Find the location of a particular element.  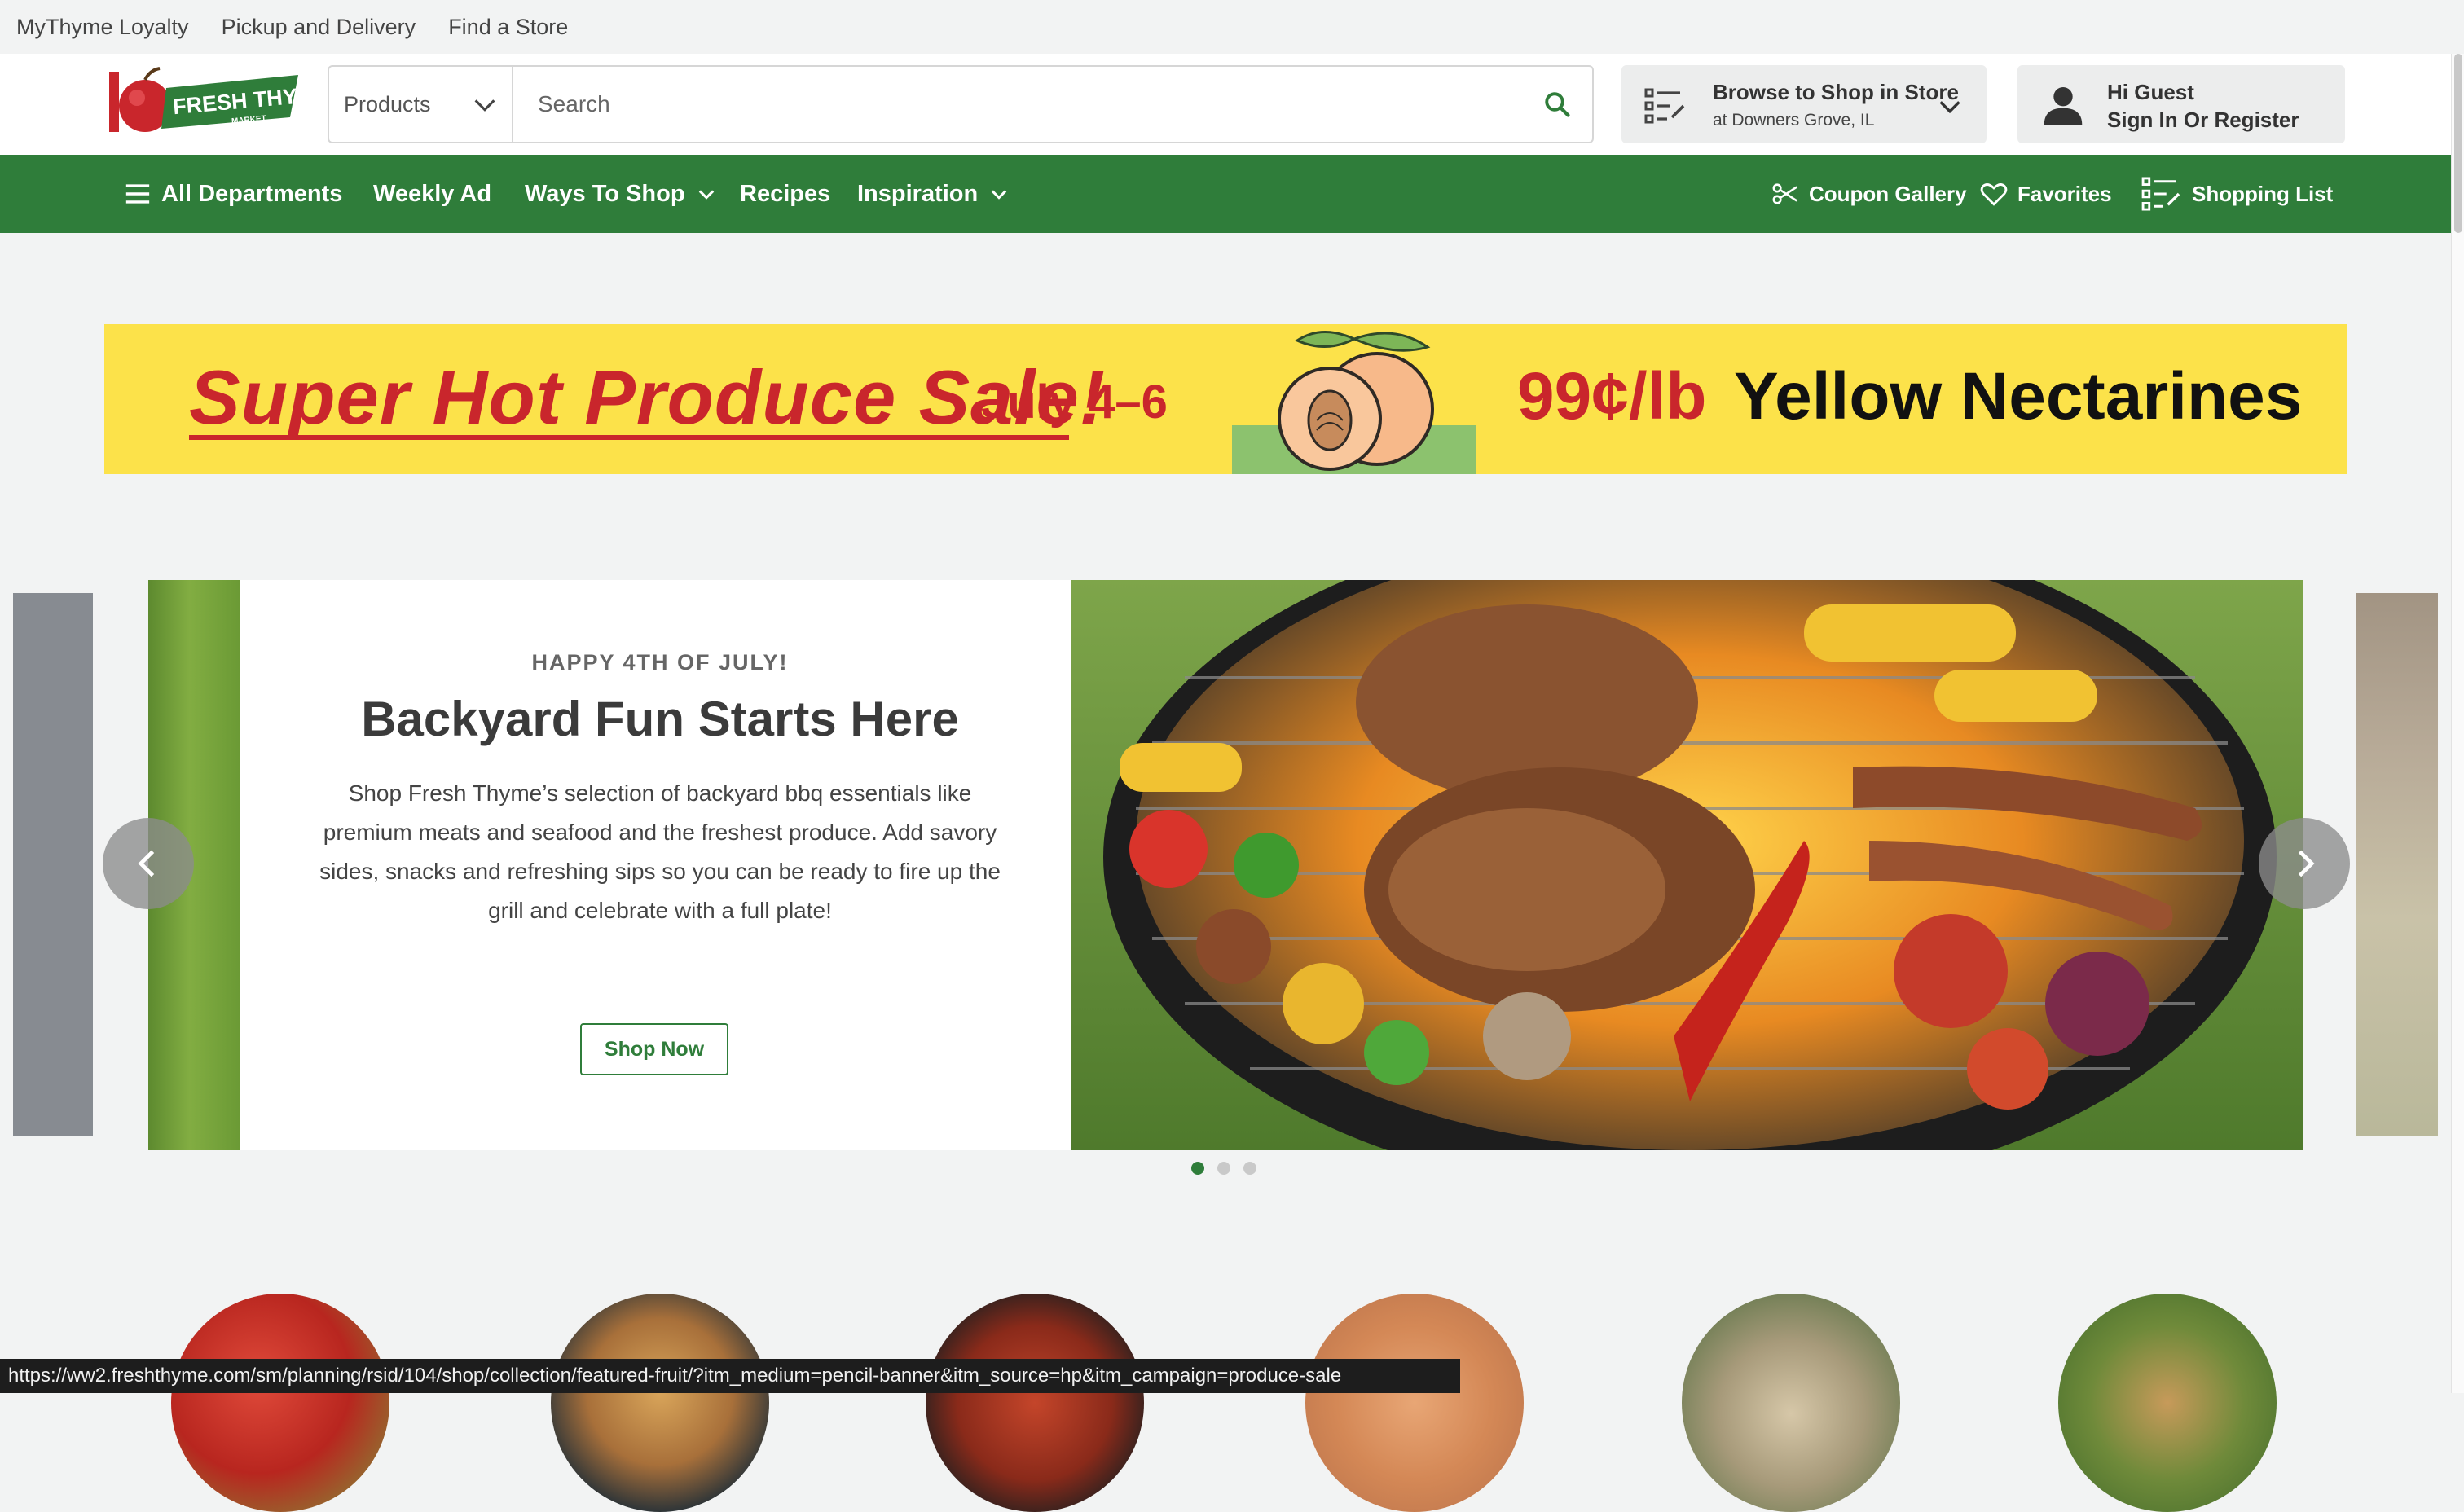

nav-weekly-ad-label: Weekly Ad is located at coordinates (432, 193).